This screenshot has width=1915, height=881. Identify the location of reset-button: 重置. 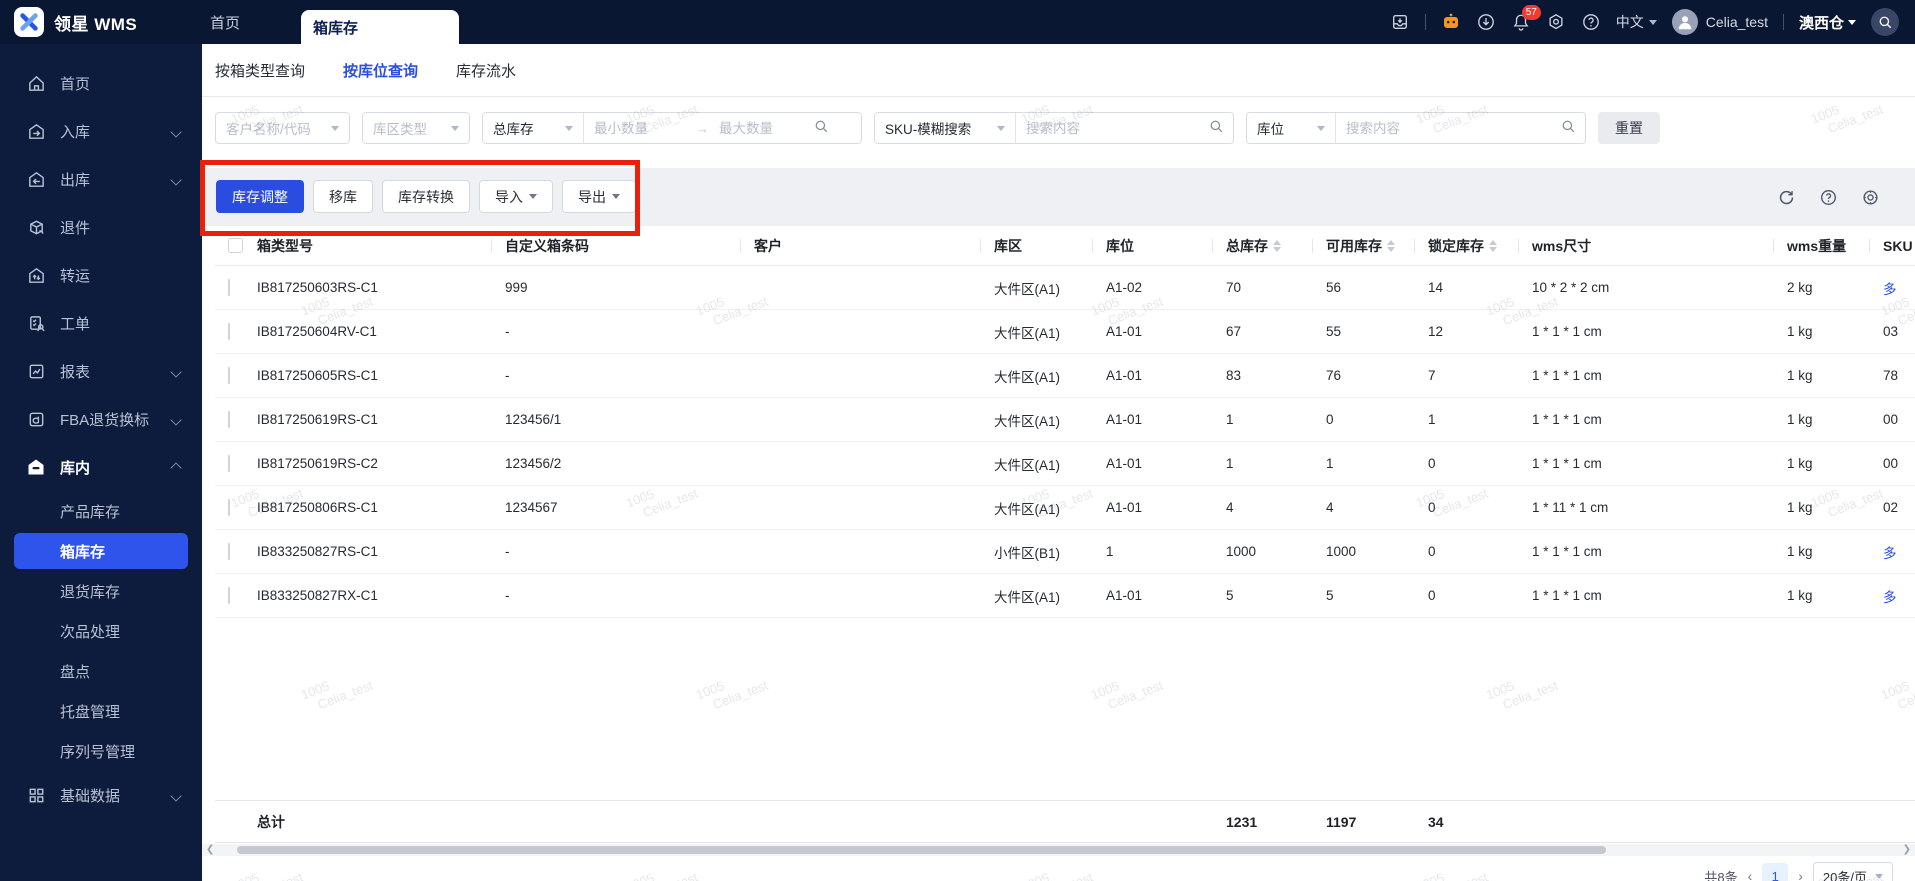
(1629, 128).